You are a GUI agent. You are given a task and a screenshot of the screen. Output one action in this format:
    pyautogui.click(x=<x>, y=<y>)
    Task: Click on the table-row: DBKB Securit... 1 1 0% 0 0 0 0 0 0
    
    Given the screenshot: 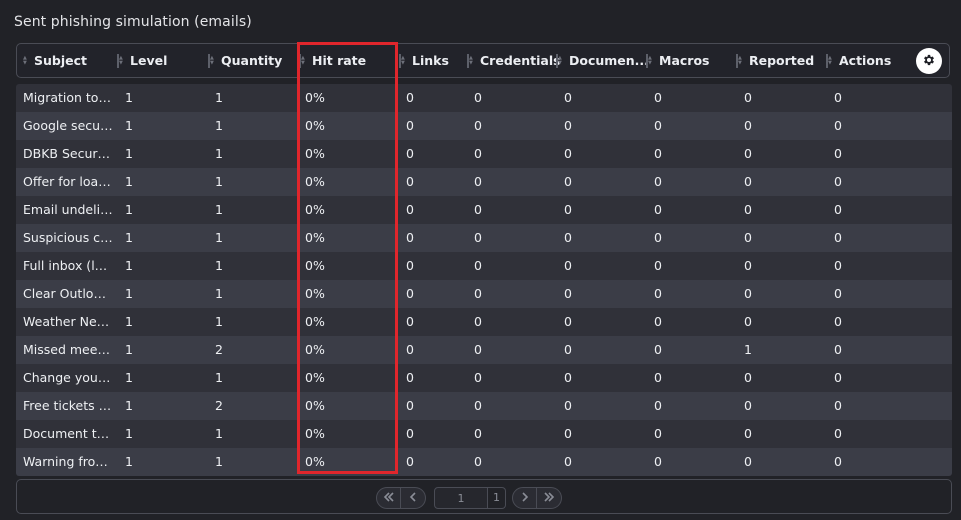 What is the action you would take?
    pyautogui.click(x=484, y=154)
    